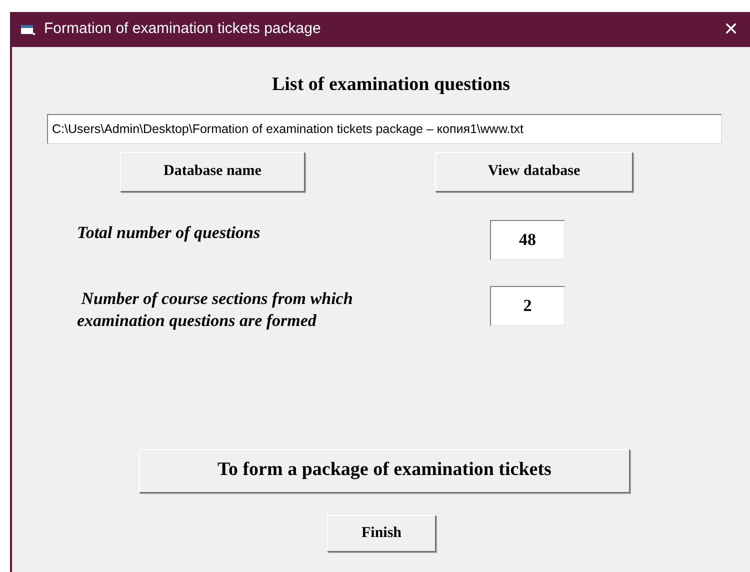 Image resolution: width=750 pixels, height=572 pixels. I want to click on database-name-button: Database name, so click(212, 172).